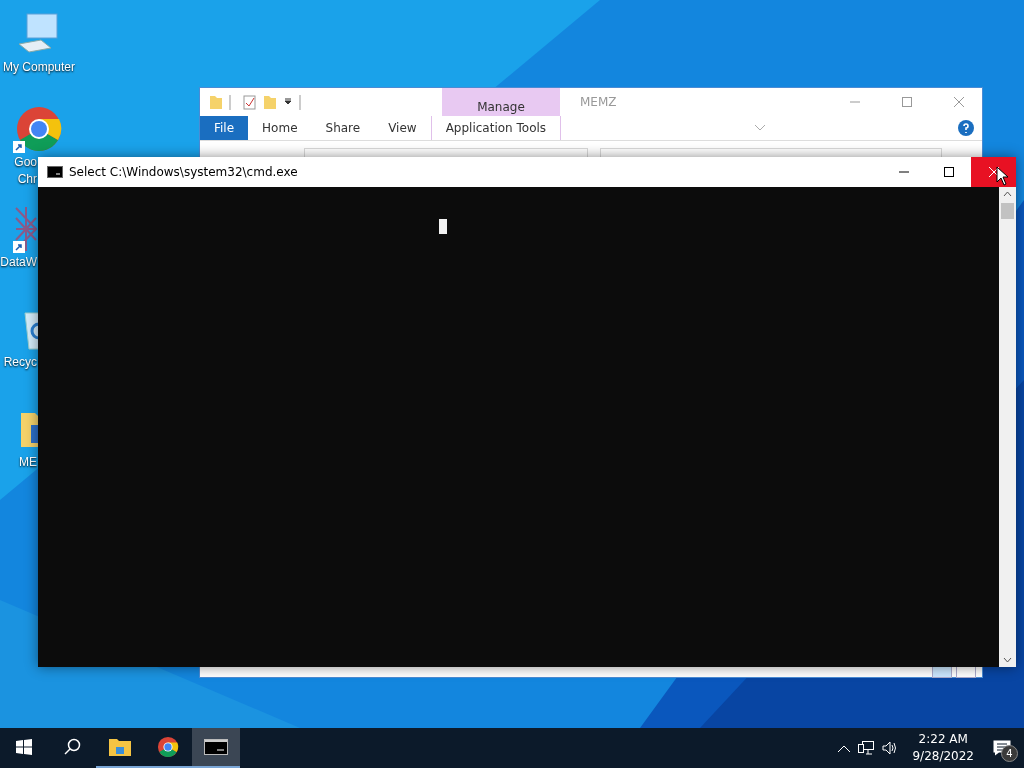 This screenshot has height=768, width=1024. What do you see at coordinates (18, 262) in the screenshot?
I see `icon-label: DataW` at bounding box center [18, 262].